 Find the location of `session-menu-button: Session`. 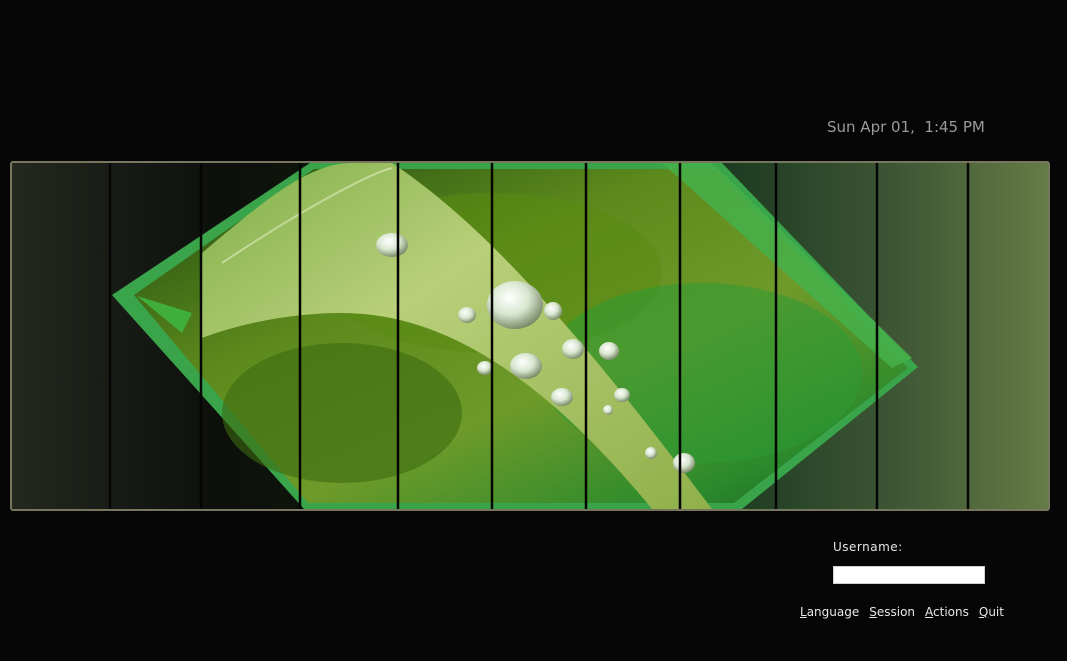

session-menu-button: Session is located at coordinates (892, 612).